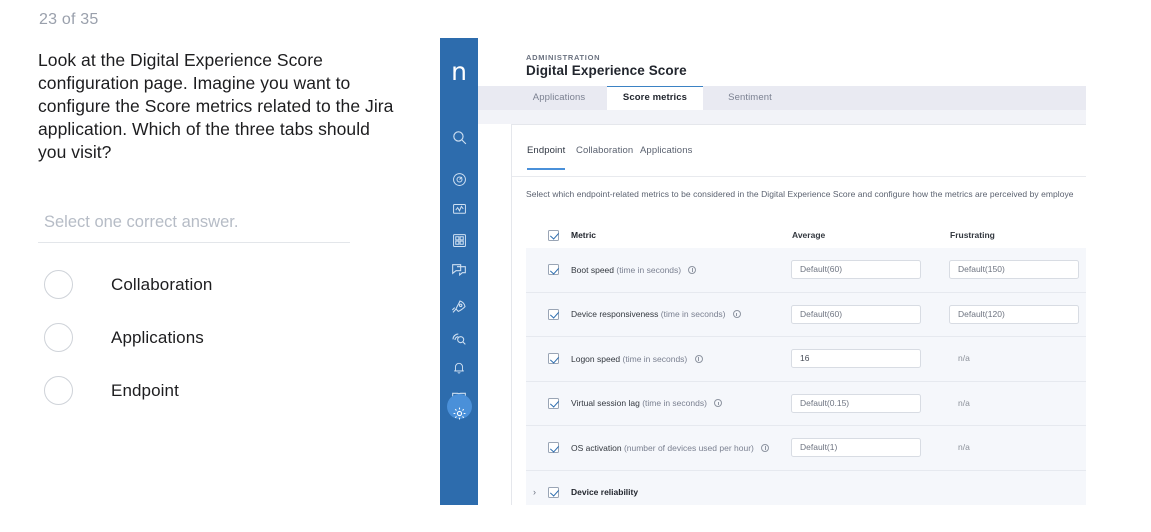 This screenshot has width=1151, height=532. Describe the element at coordinates (688, 447) in the screenshot. I see `metric-unit: (number of devices used per hour)` at that location.